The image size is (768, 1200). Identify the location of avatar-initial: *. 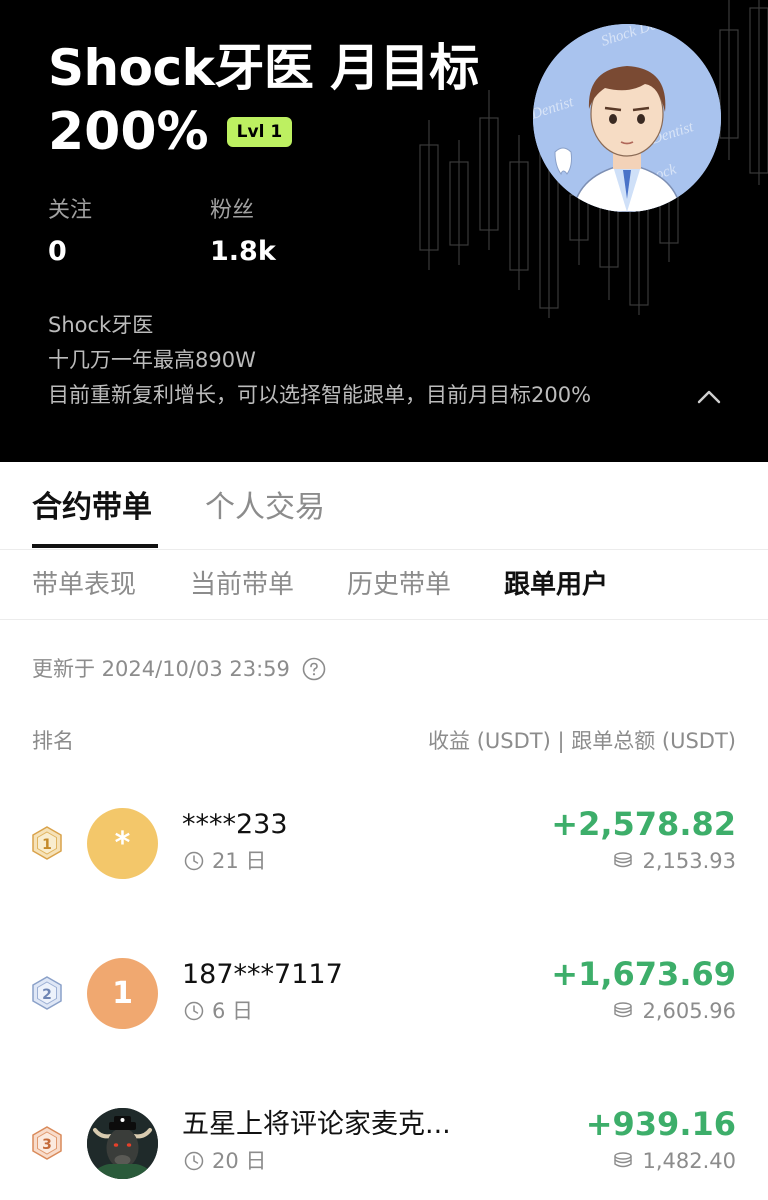
(122, 843).